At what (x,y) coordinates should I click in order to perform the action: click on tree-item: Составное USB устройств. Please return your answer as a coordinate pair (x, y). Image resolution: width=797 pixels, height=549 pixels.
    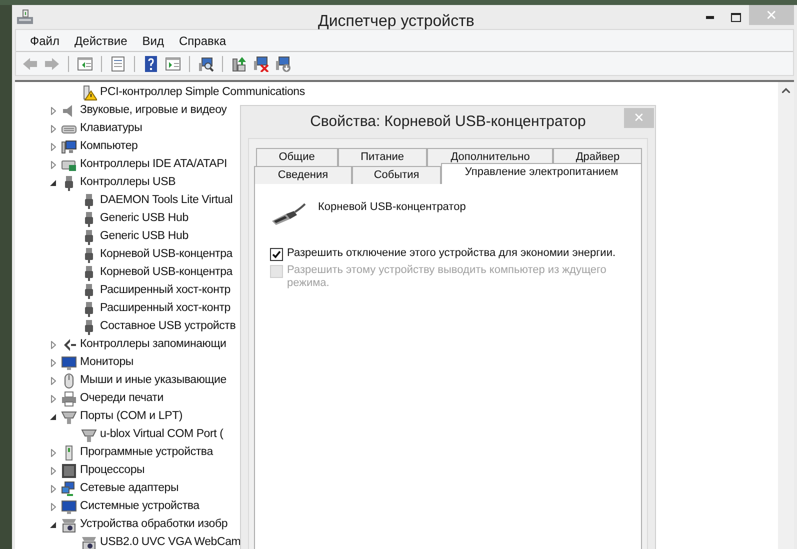
    Looking at the image, I should click on (168, 327).